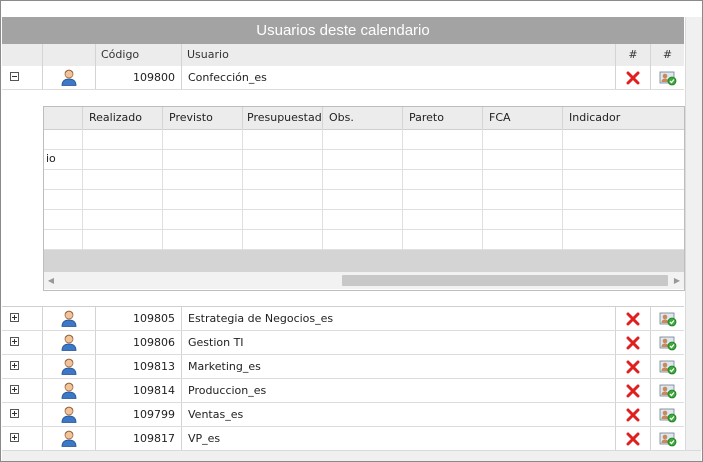  I want to click on row-code: 109805, so click(139, 318).